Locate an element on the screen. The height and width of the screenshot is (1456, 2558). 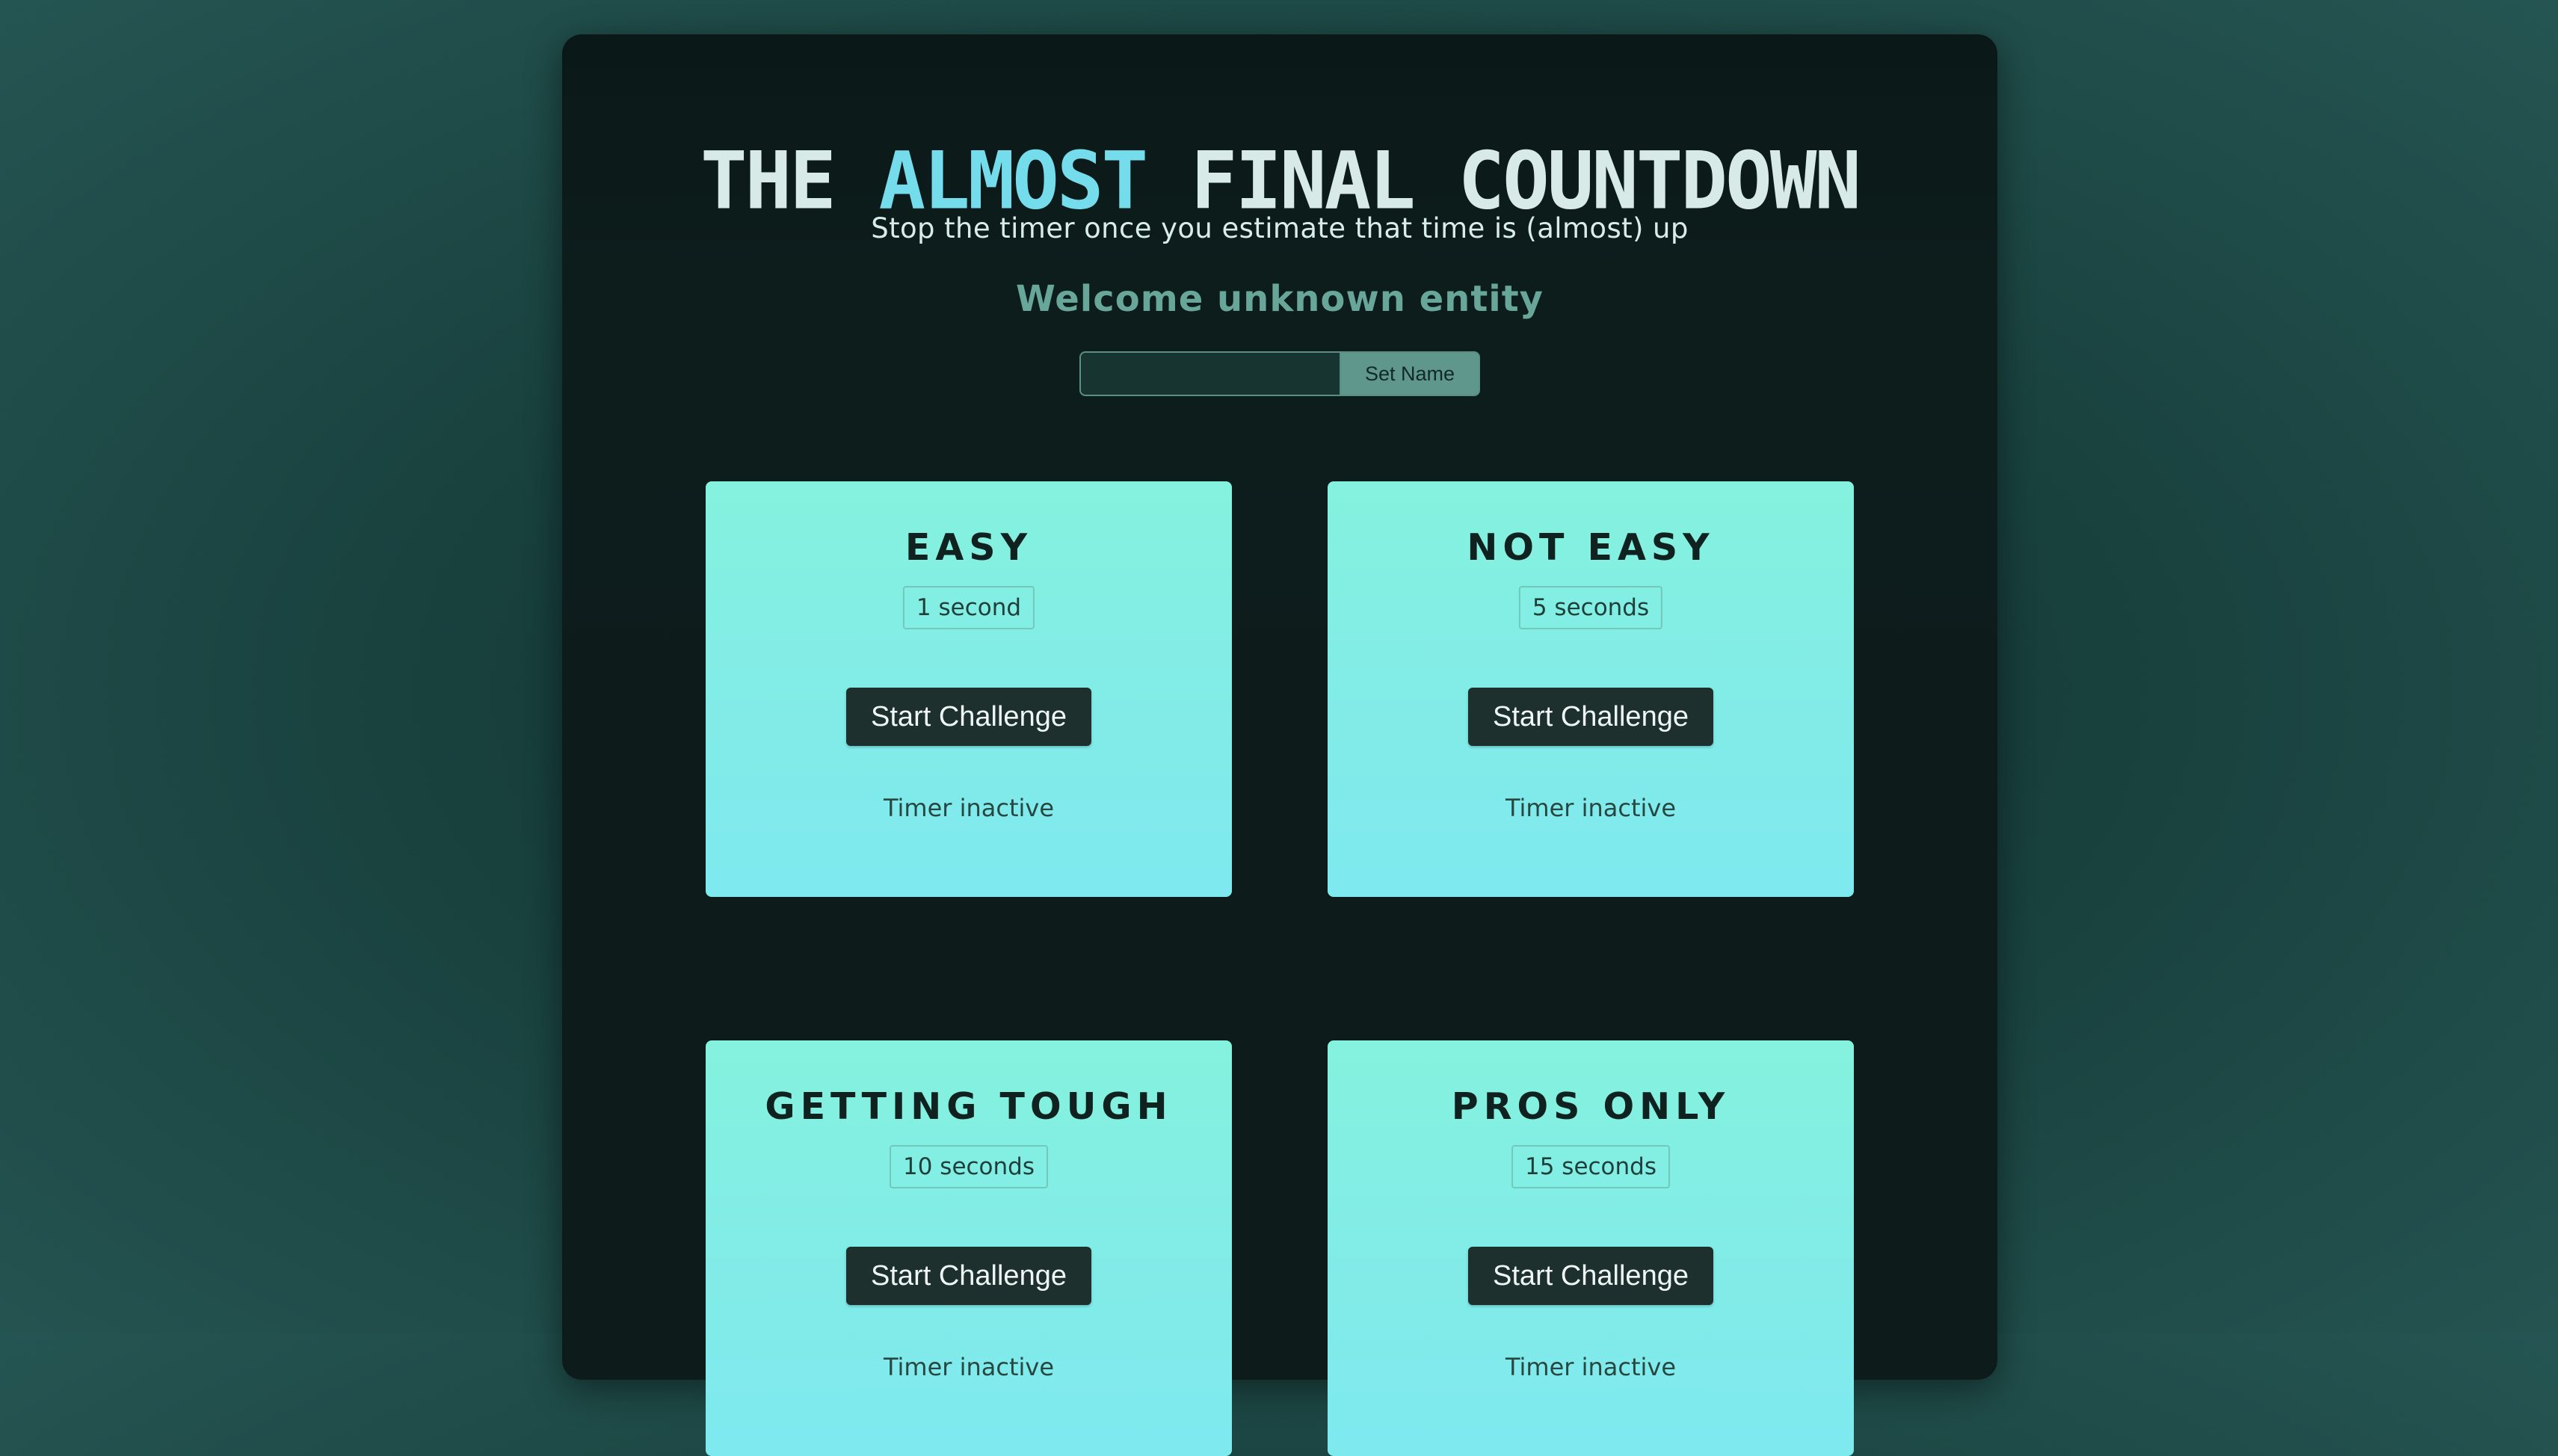
page-title: THE ALMOST FINAL COUNTDOWN is located at coordinates (1280, 180).